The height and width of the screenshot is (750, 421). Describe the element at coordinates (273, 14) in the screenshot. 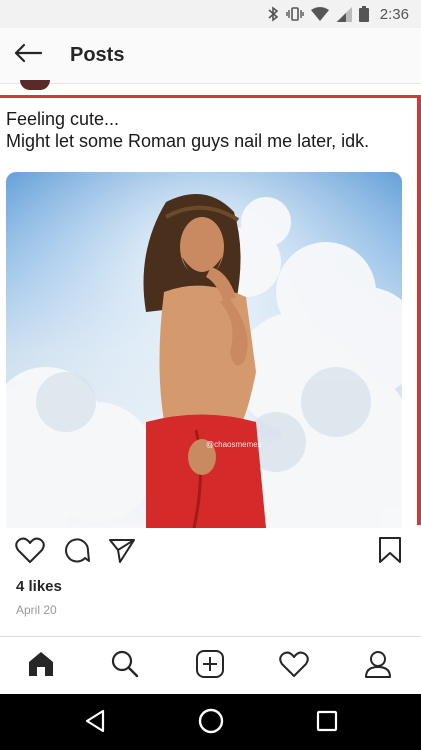

I see `bluetooth-icon` at that location.